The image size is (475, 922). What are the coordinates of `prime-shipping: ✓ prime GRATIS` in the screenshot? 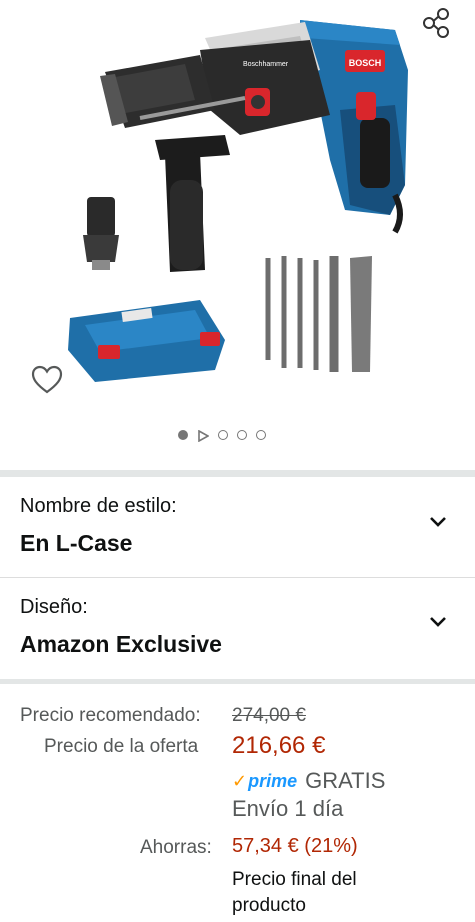 It's located at (308, 781).